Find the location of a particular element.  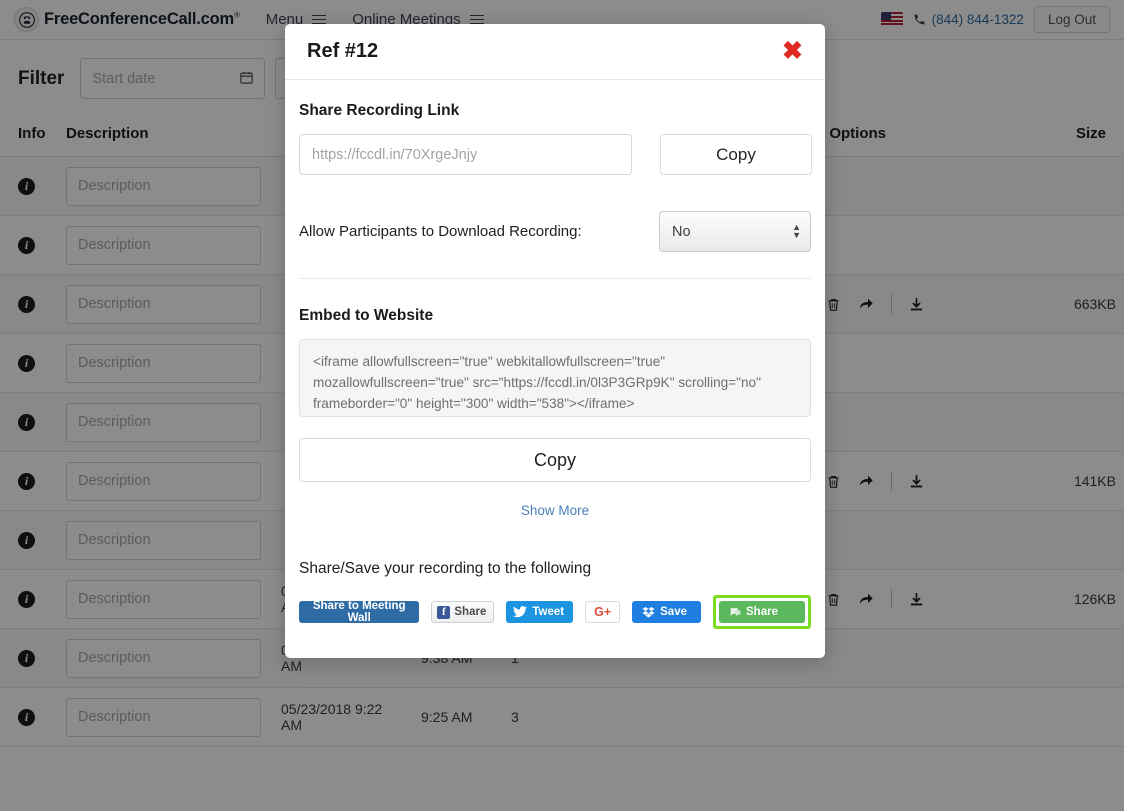

highlighted-share-button-wrapper: Share is located at coordinates (762, 612).